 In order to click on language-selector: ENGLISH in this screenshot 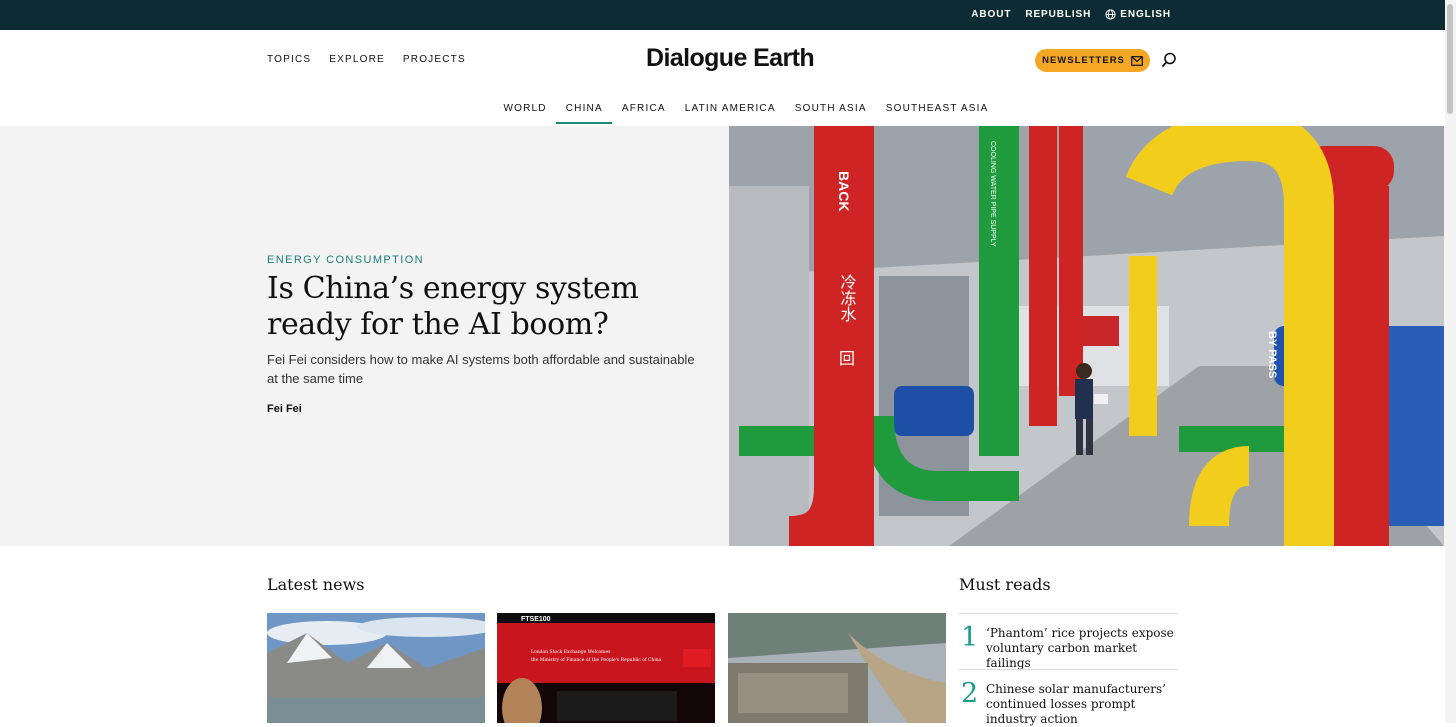, I will do `click(1138, 14)`.